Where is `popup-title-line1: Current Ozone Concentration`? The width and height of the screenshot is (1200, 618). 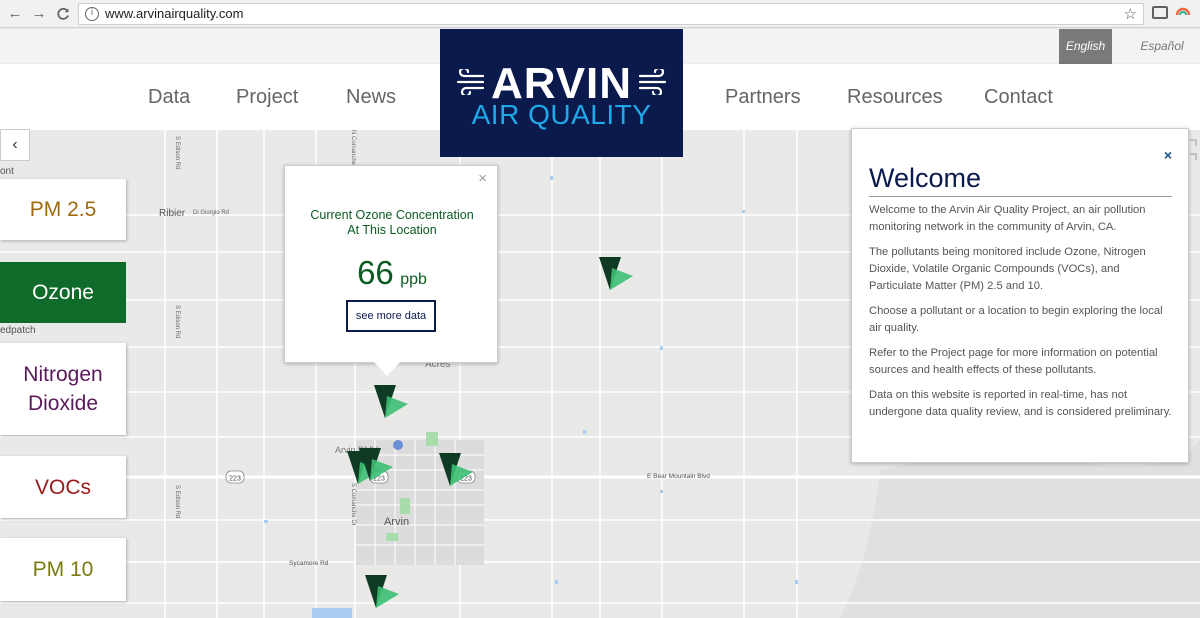 popup-title-line1: Current Ozone Concentration is located at coordinates (392, 215).